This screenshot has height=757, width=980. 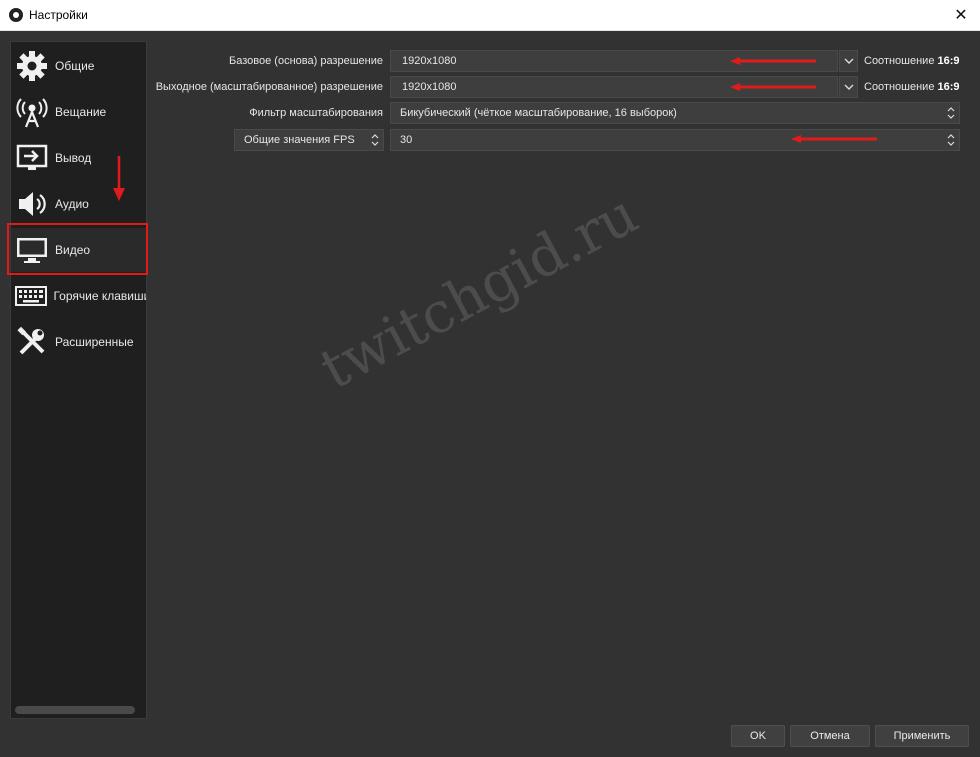 I want to click on sidebar-item-label: Видео, so click(x=73, y=250).